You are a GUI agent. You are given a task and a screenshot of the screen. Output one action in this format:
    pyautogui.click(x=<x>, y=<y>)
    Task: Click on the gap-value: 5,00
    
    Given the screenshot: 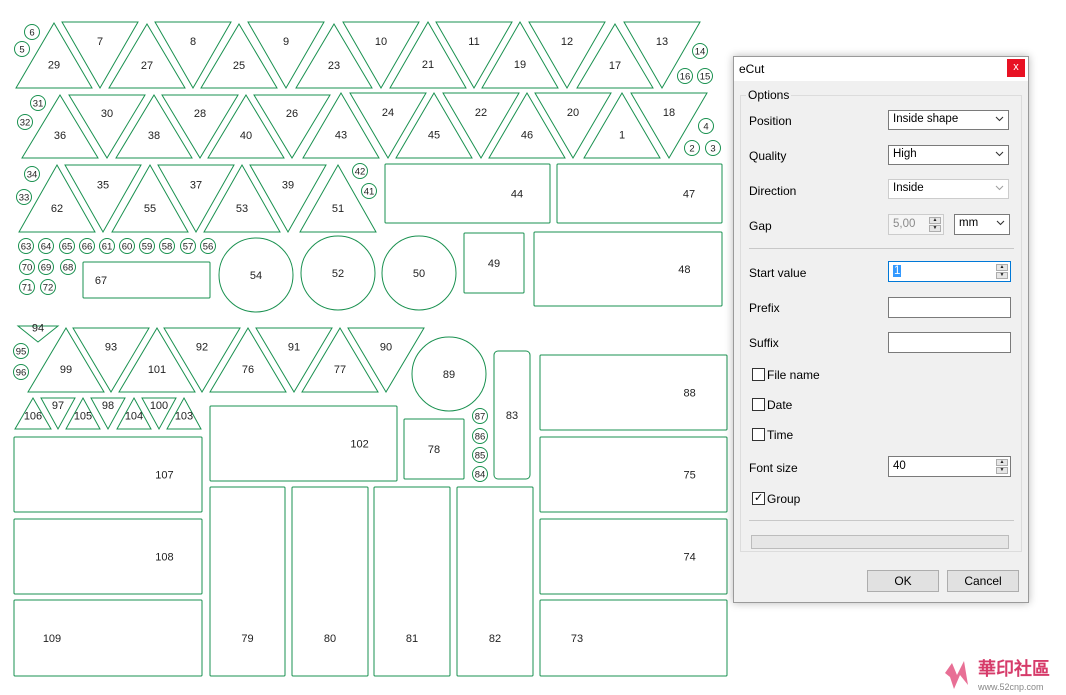 What is the action you would take?
    pyautogui.click(x=904, y=224)
    